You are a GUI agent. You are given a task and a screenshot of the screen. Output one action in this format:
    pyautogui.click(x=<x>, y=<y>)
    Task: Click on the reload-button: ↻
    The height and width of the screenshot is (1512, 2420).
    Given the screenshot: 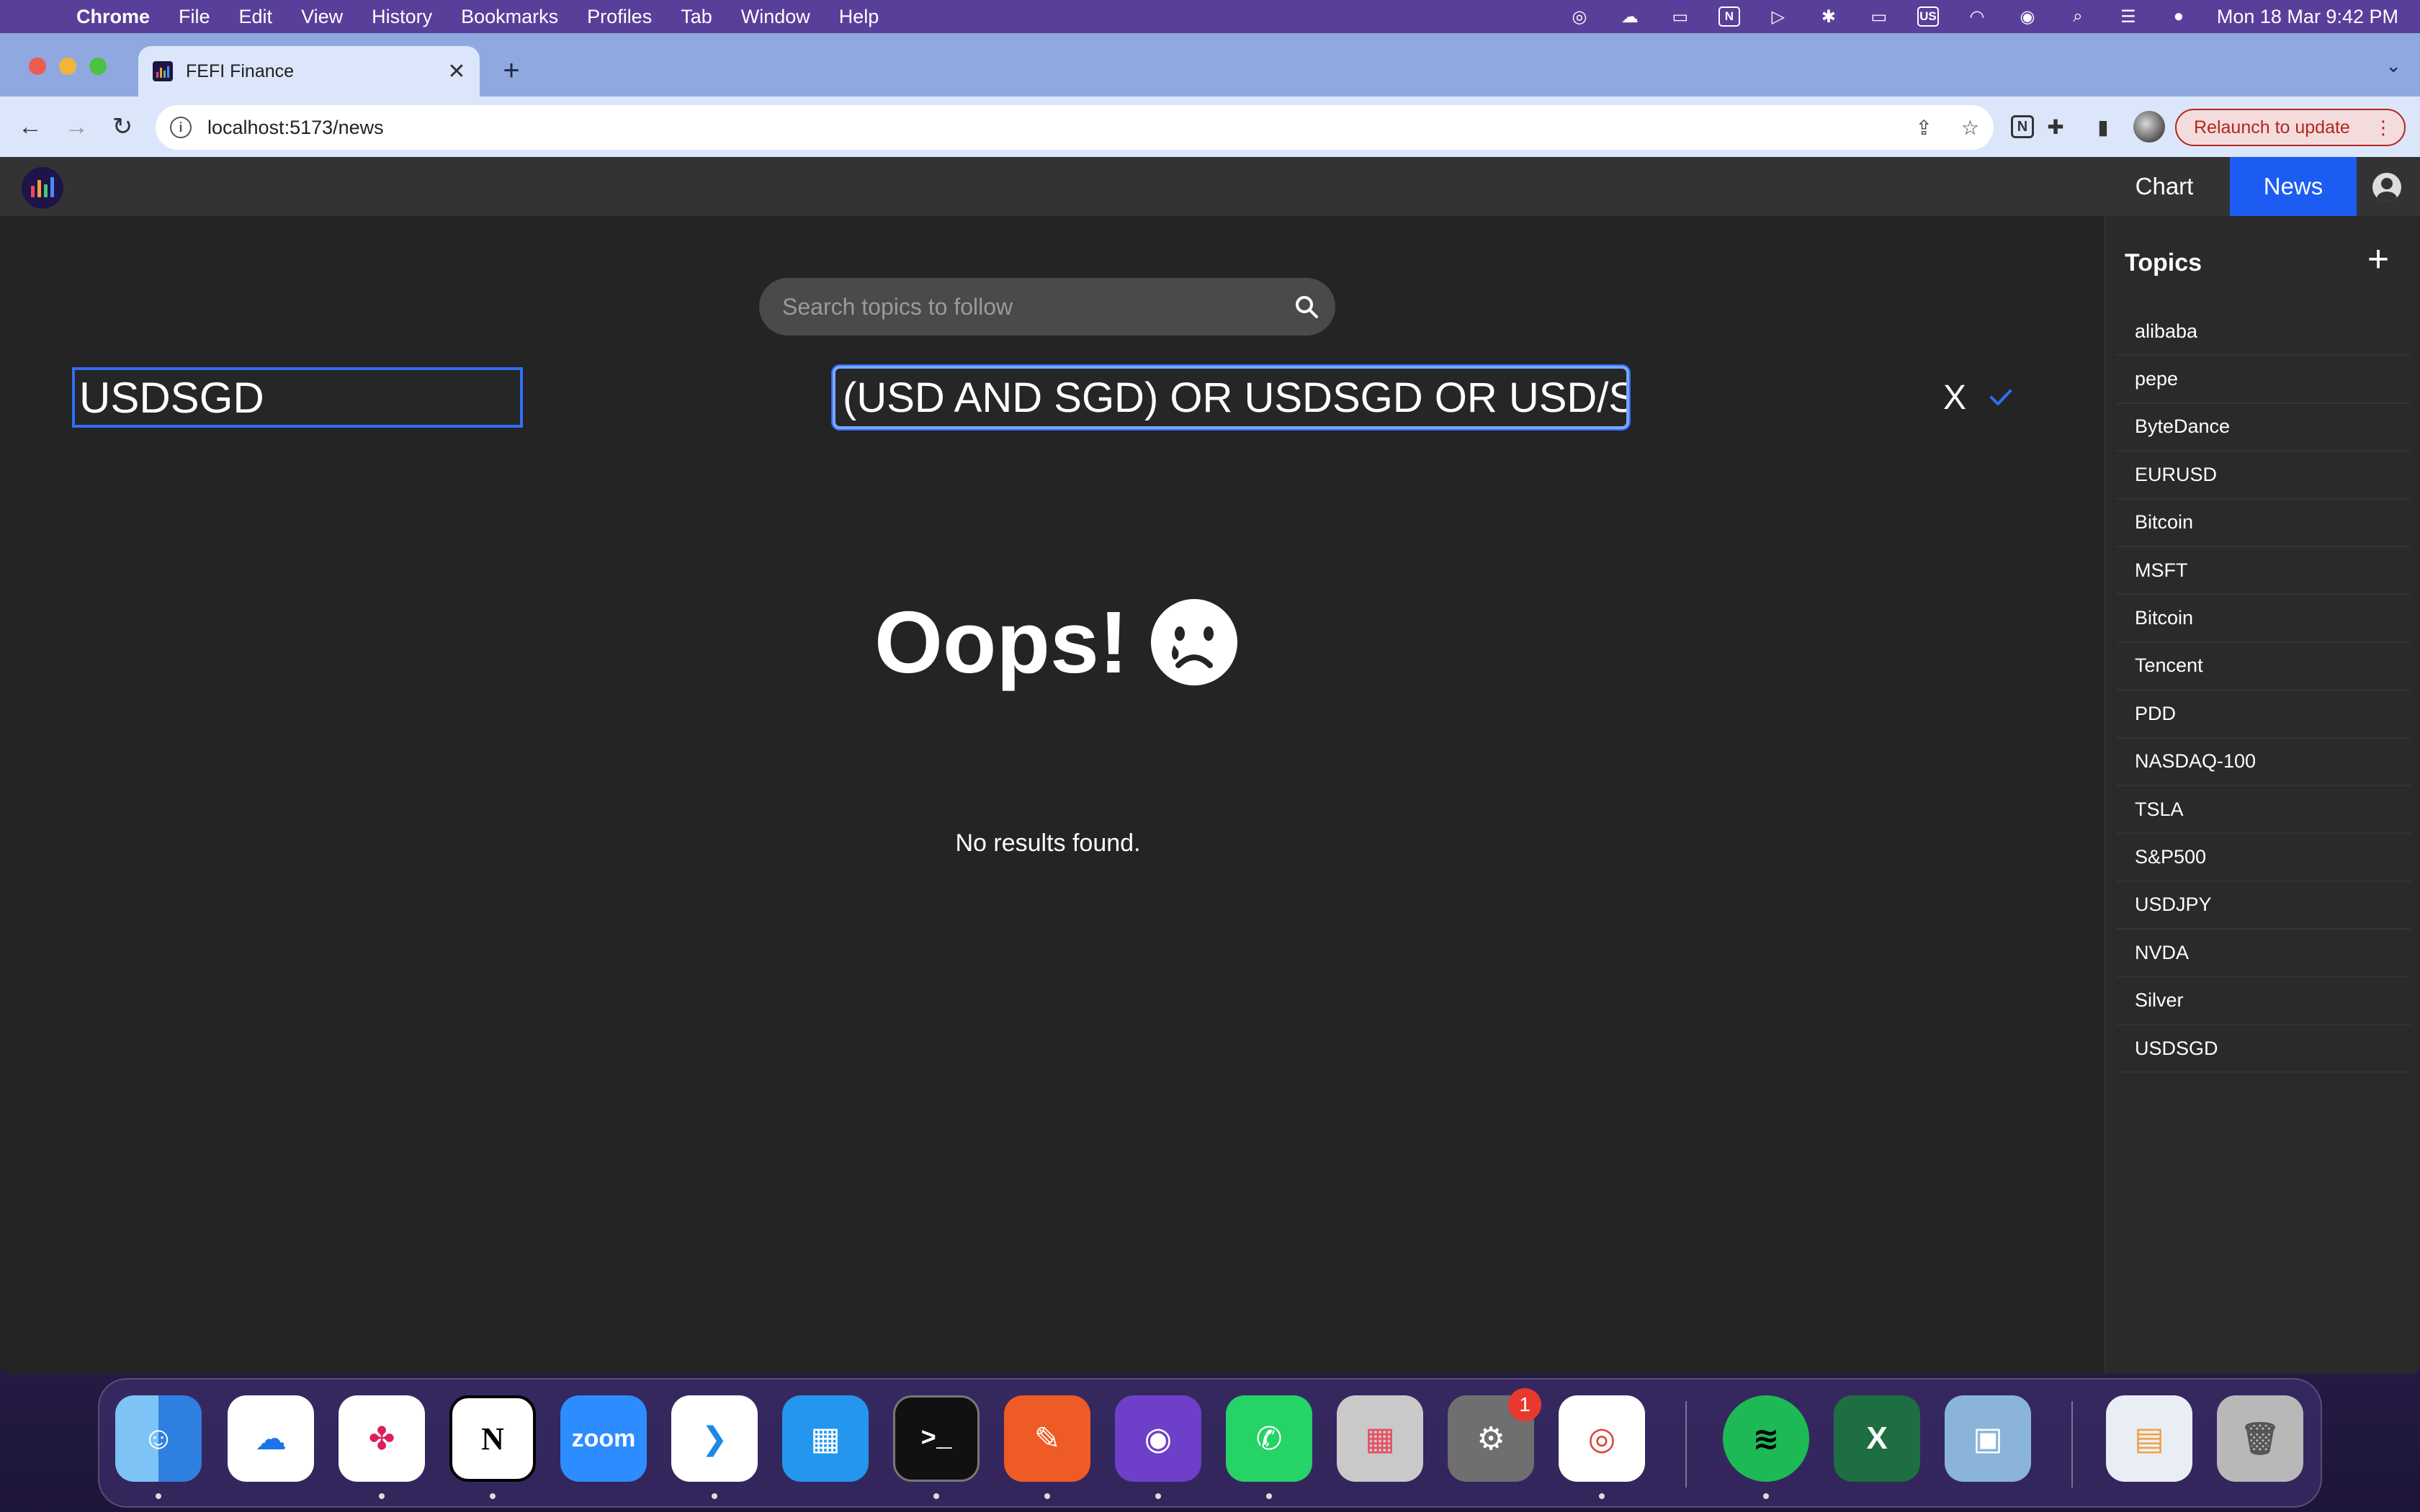 What is the action you would take?
    pyautogui.click(x=123, y=127)
    